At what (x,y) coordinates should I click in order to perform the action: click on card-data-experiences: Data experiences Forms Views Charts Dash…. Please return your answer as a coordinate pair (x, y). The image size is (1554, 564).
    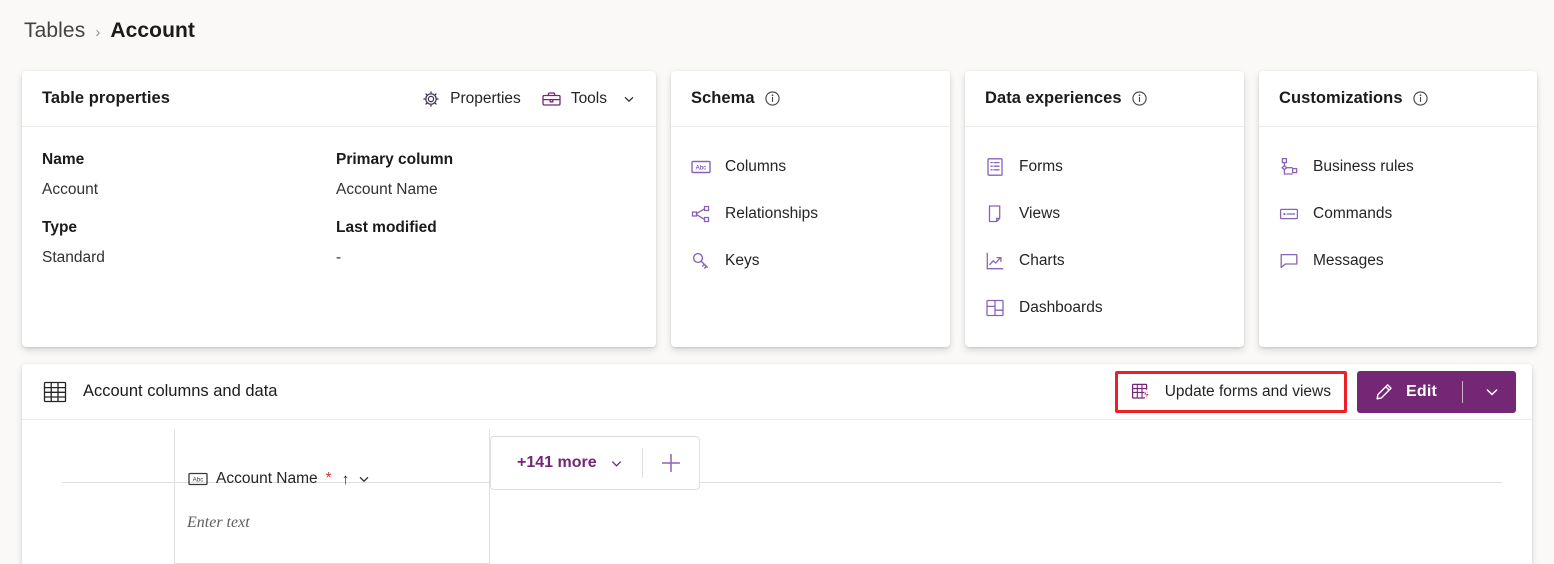
    Looking at the image, I should click on (1104, 209).